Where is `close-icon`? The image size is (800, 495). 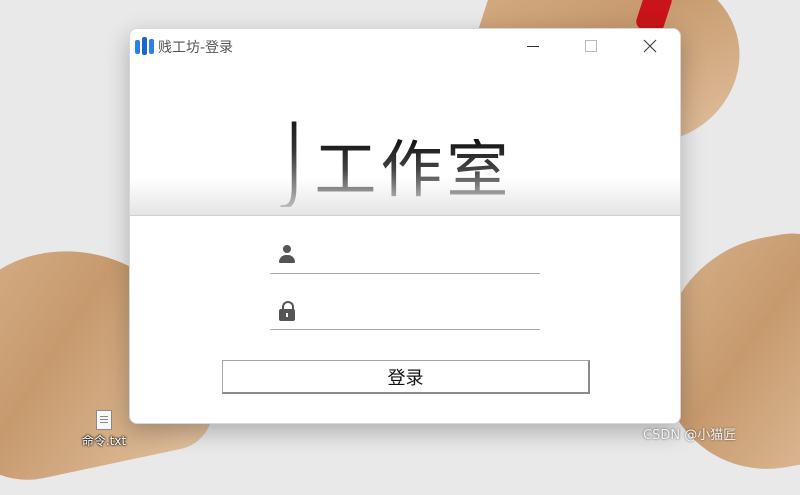
close-icon is located at coordinates (650, 46).